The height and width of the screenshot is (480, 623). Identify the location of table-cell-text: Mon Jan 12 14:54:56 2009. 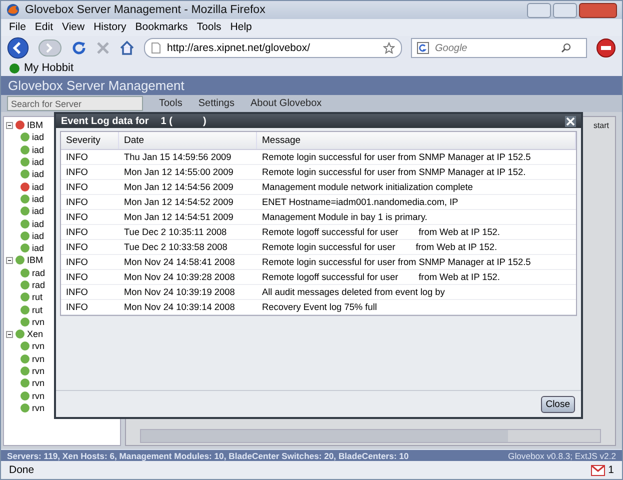
(178, 187).